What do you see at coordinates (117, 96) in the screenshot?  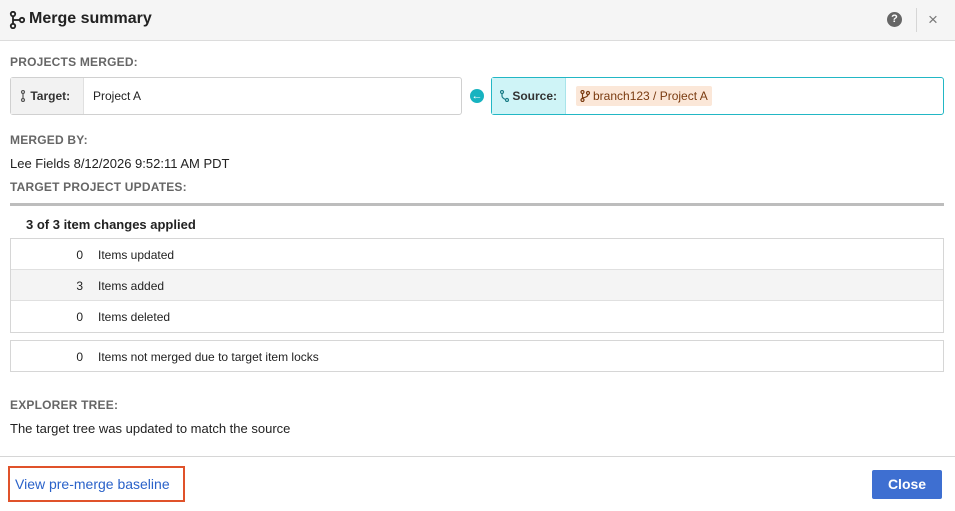 I see `target-project-value: Project A` at bounding box center [117, 96].